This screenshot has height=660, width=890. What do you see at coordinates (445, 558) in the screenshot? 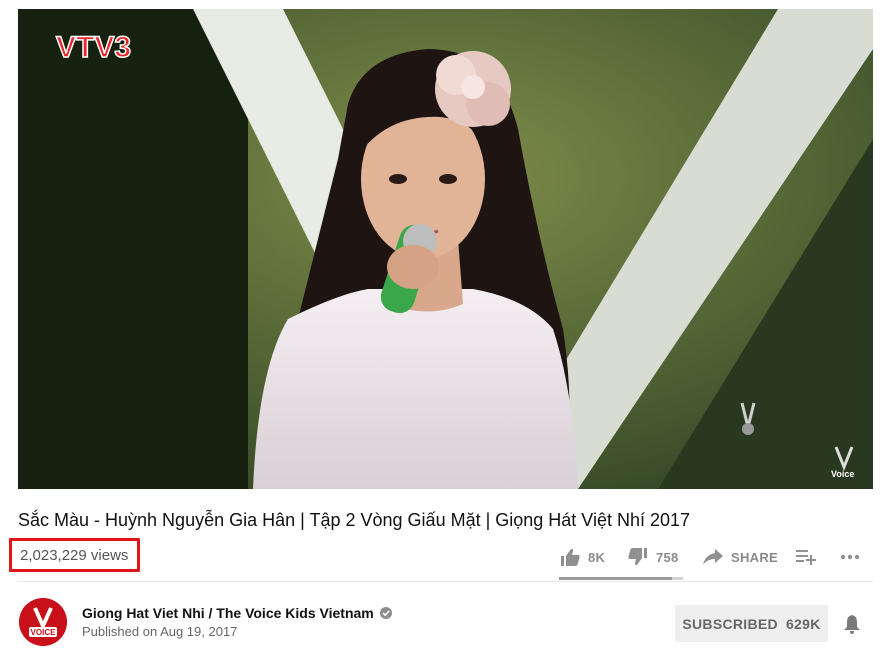
I see `video-info-row: 2,023,229 views 8K 758 SHARE` at bounding box center [445, 558].